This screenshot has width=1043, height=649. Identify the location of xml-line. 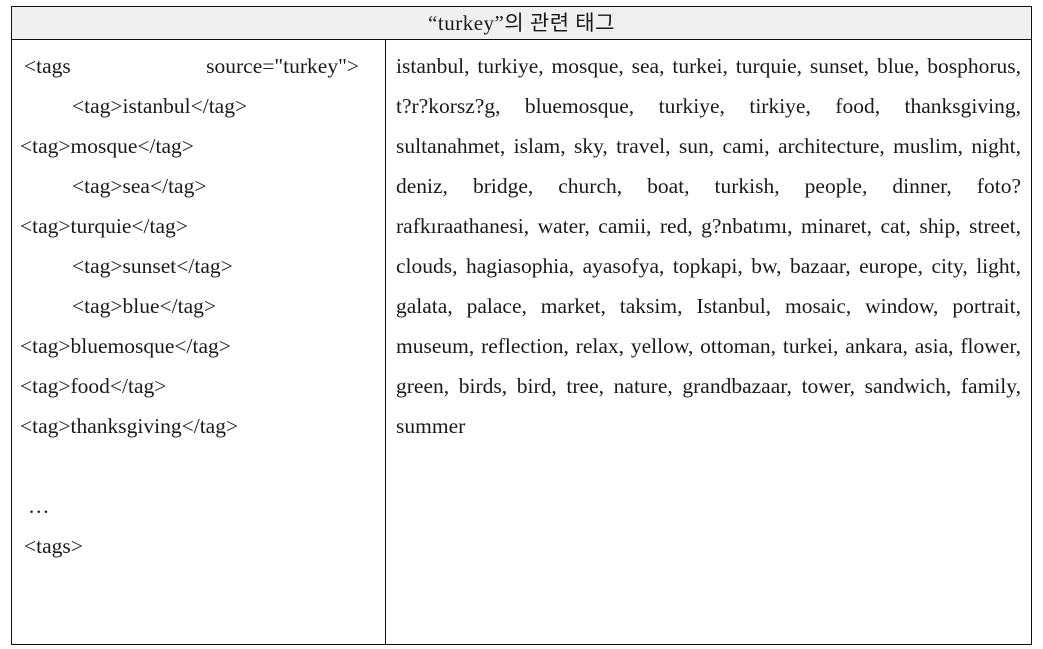
(198, 466).